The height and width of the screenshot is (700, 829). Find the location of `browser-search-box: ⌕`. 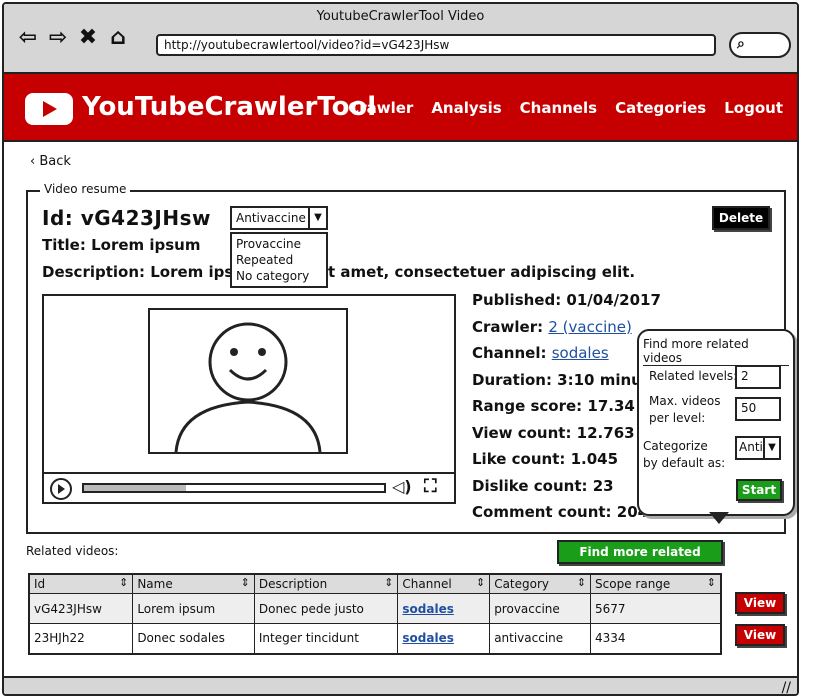

browser-search-box: ⌕ is located at coordinates (760, 45).